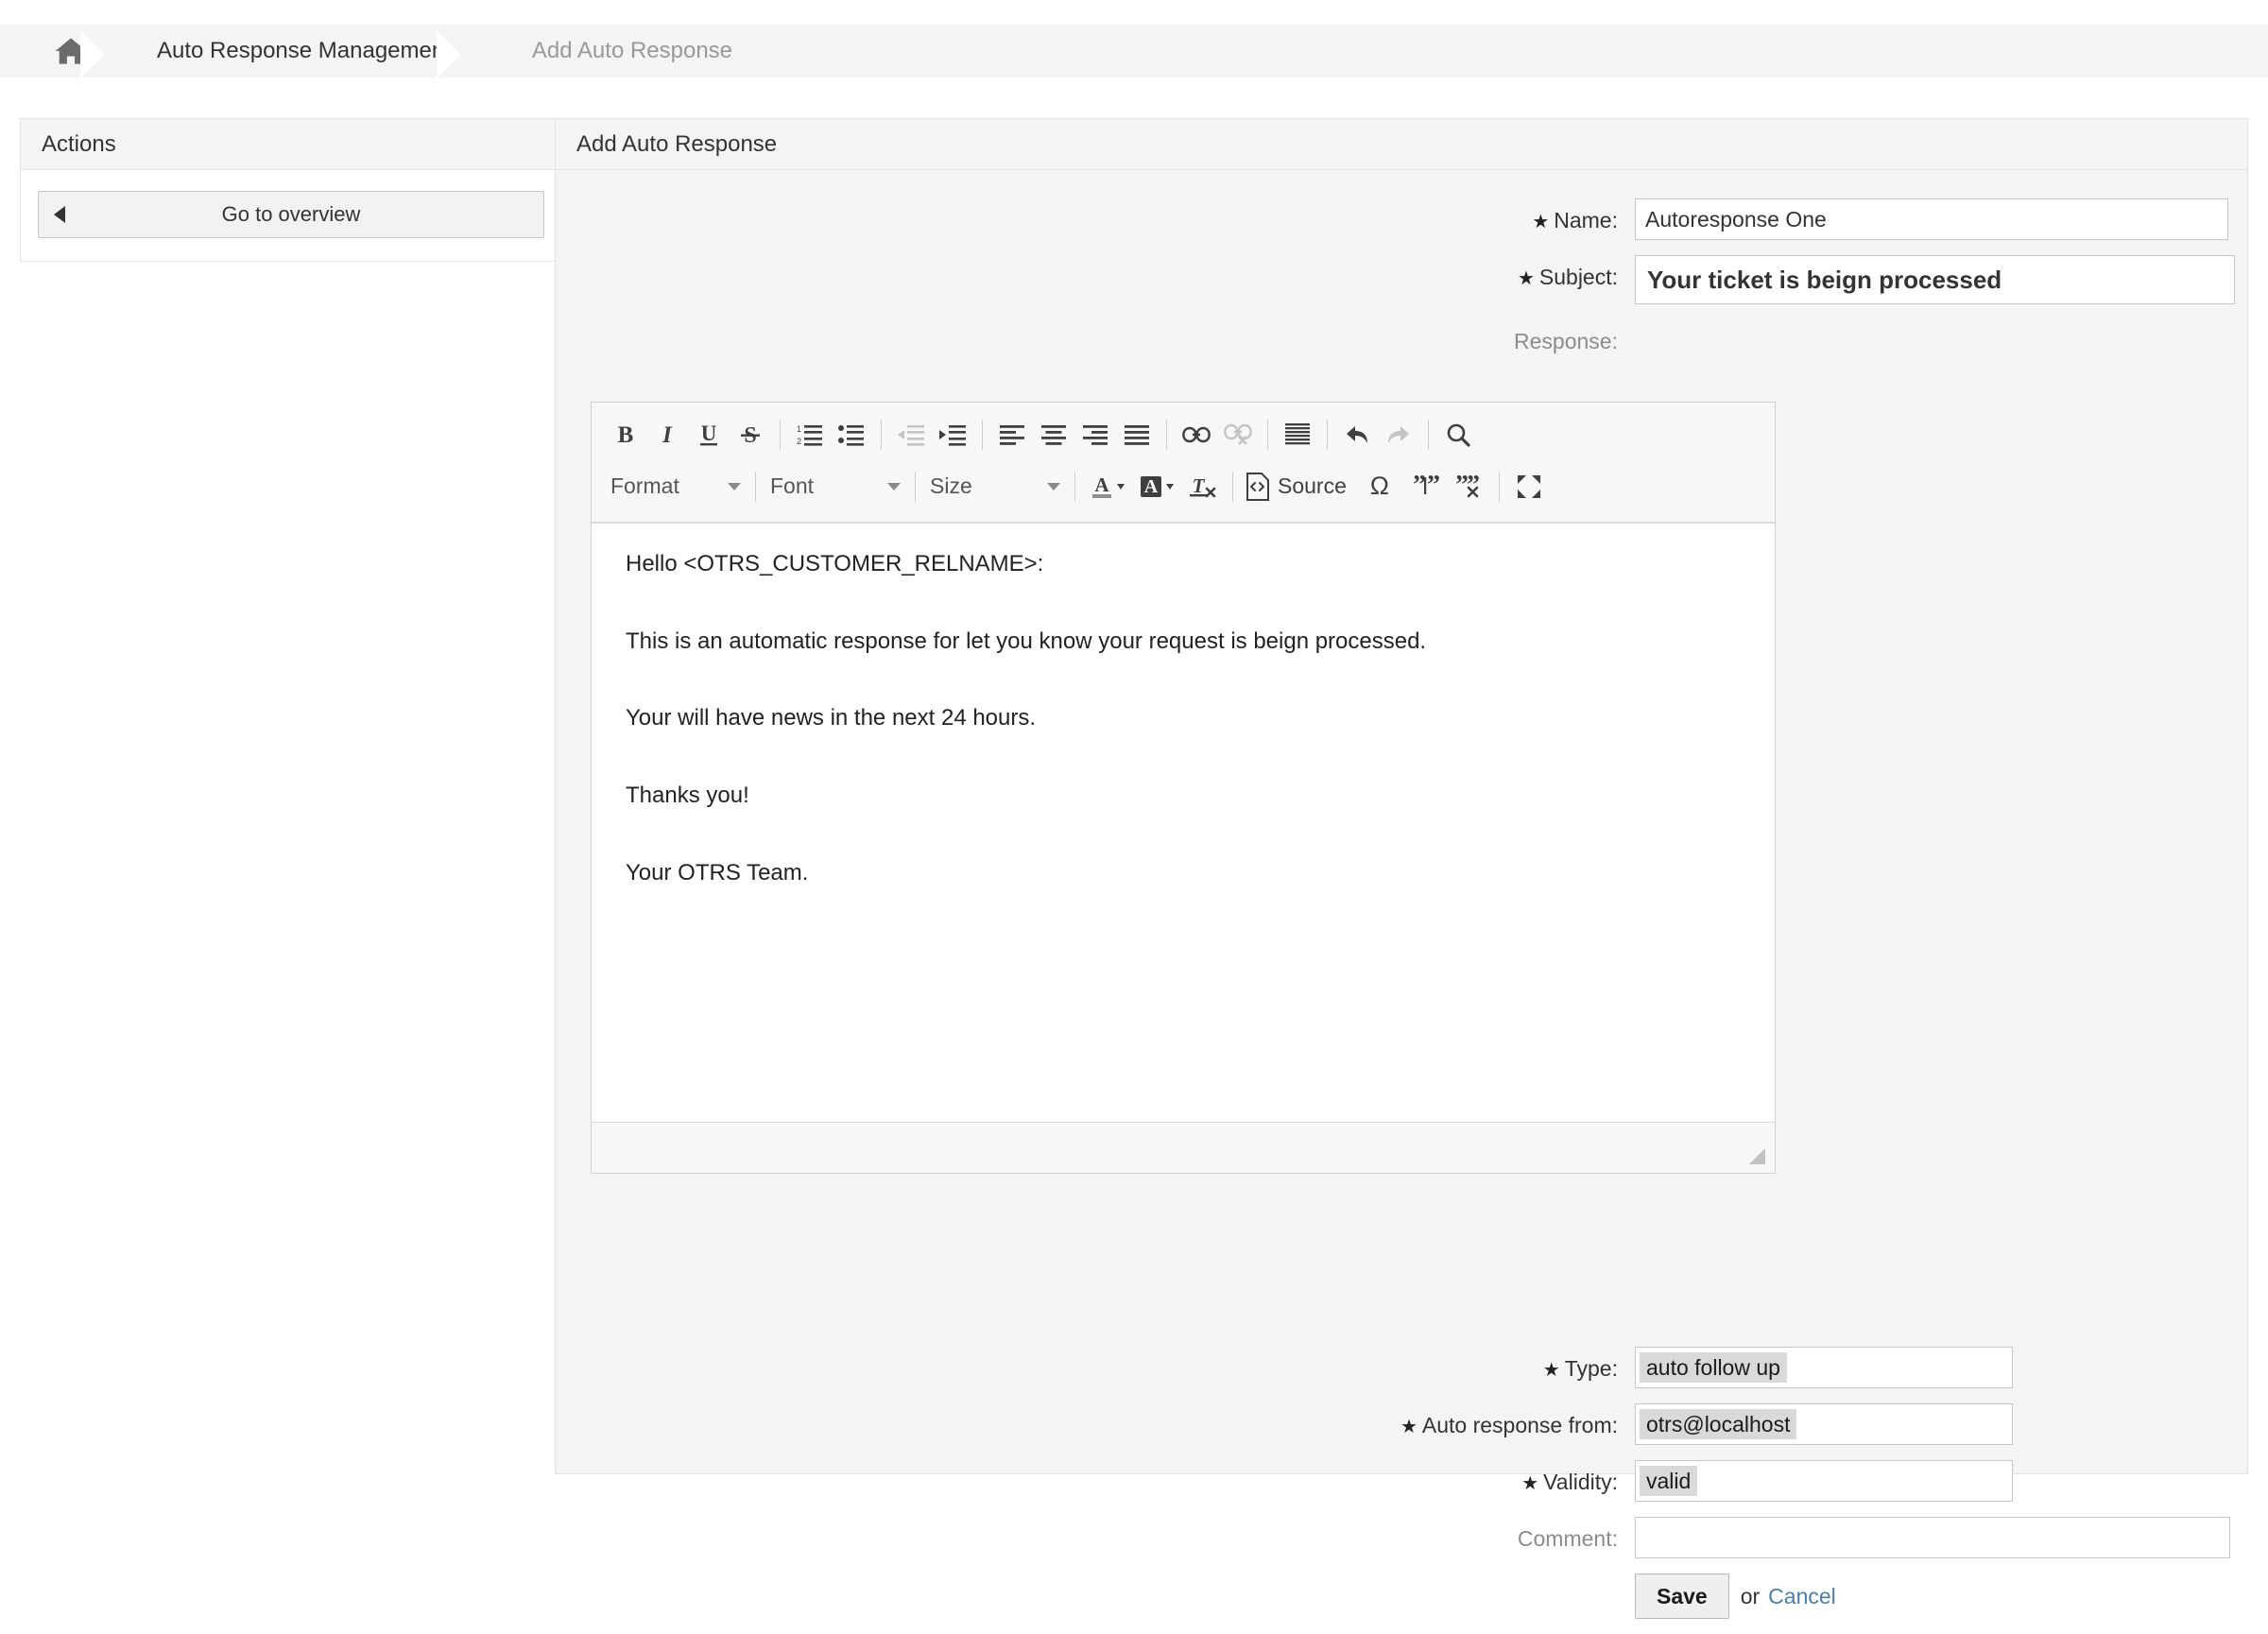 The height and width of the screenshot is (1634, 2268). I want to click on go-to-overview-label: Go to overview, so click(291, 214).